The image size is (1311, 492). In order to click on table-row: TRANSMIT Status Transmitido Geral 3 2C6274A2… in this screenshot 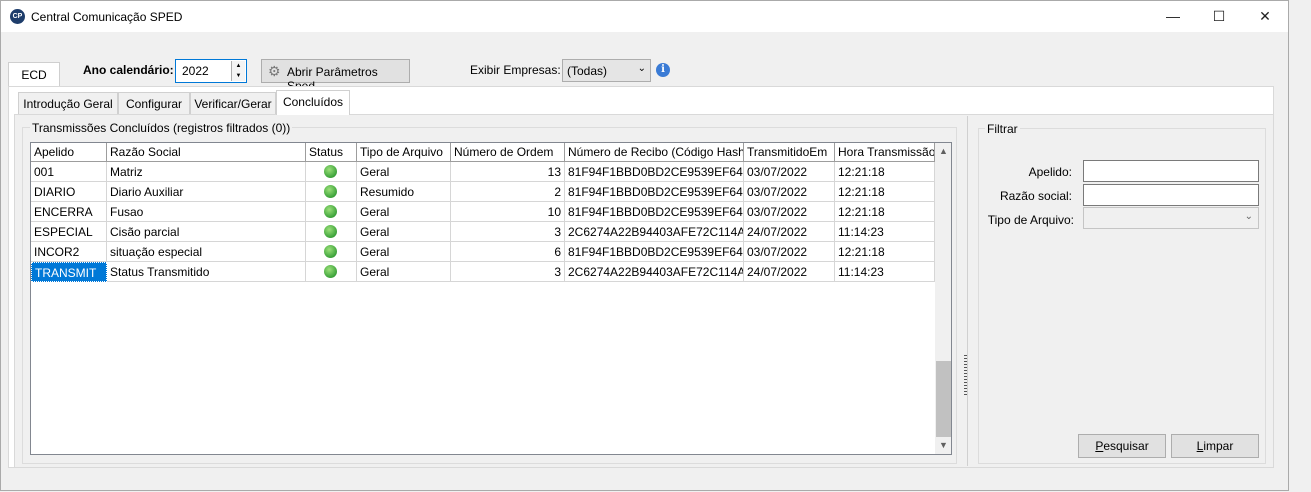, I will do `click(483, 272)`.